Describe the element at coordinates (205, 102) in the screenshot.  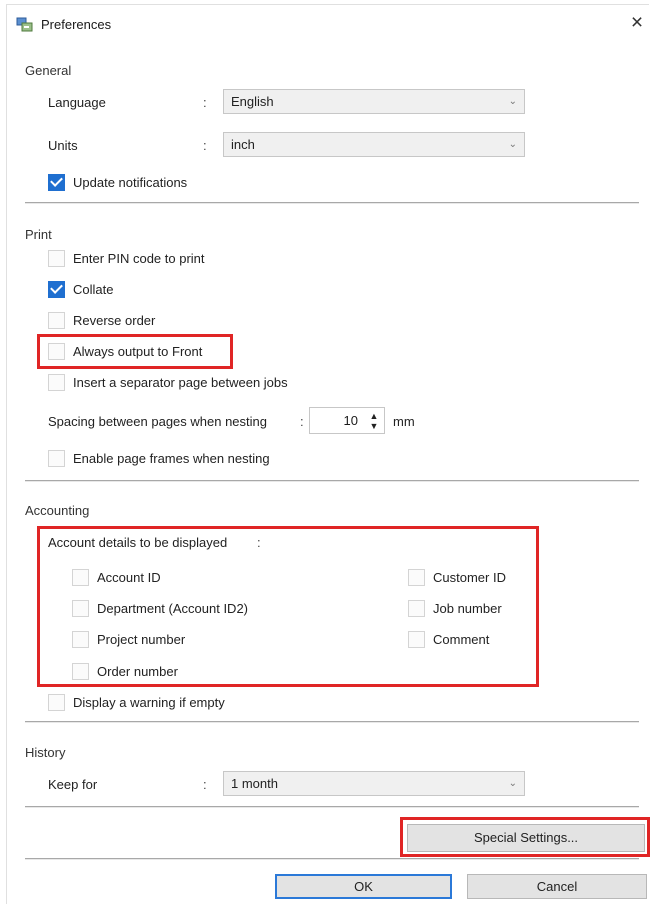
I see `language-colon: :` at that location.